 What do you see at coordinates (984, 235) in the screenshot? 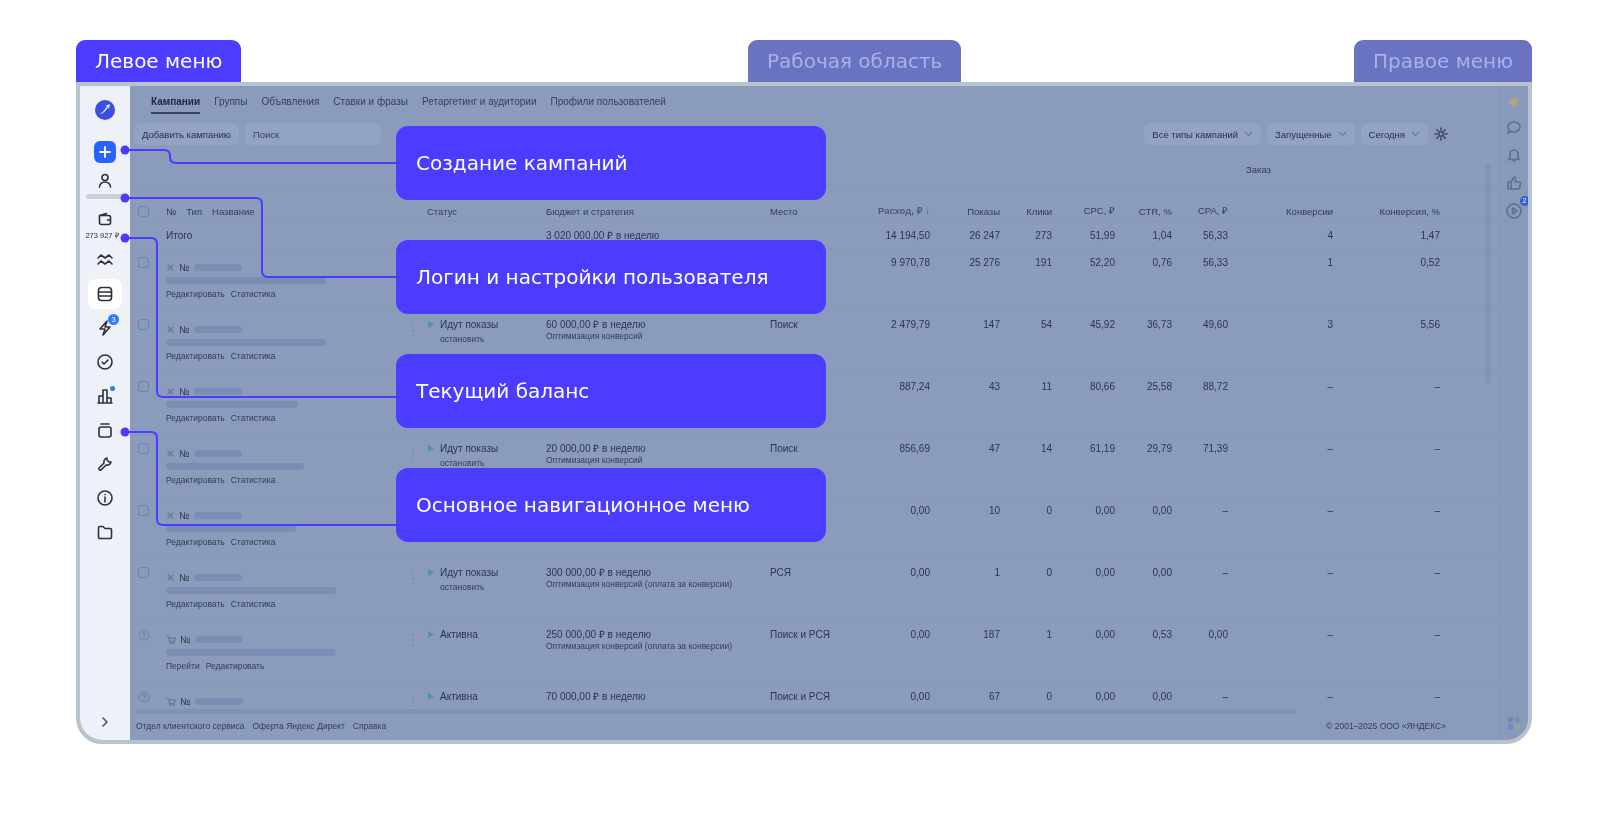
I see `table-cell: 26 247` at bounding box center [984, 235].